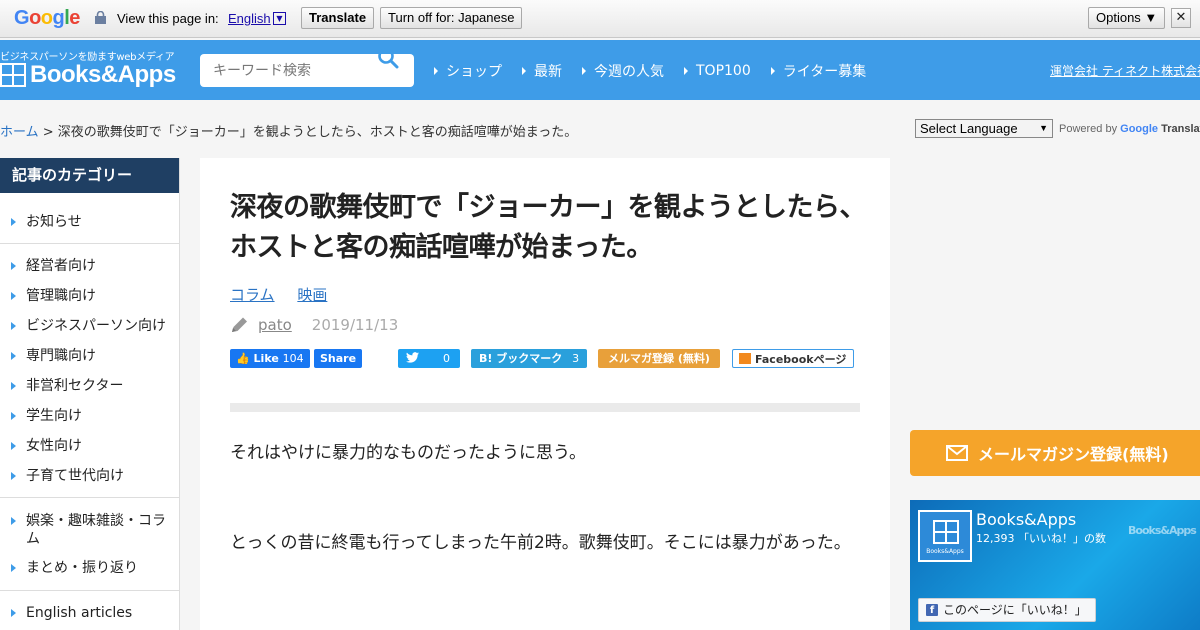  What do you see at coordinates (279, 18) in the screenshot?
I see `language-dropdown-icon: ▼` at bounding box center [279, 18].